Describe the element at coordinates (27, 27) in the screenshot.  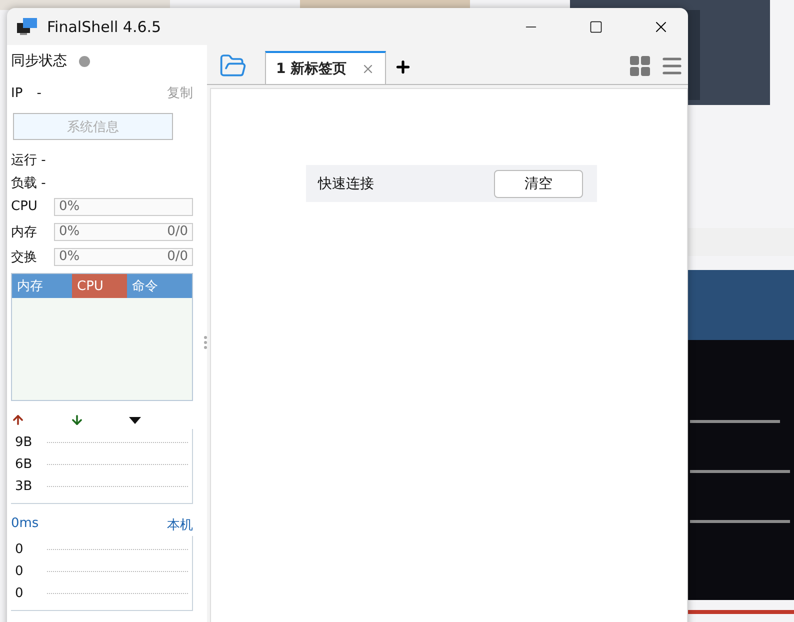
I see `monitor-icon` at that location.